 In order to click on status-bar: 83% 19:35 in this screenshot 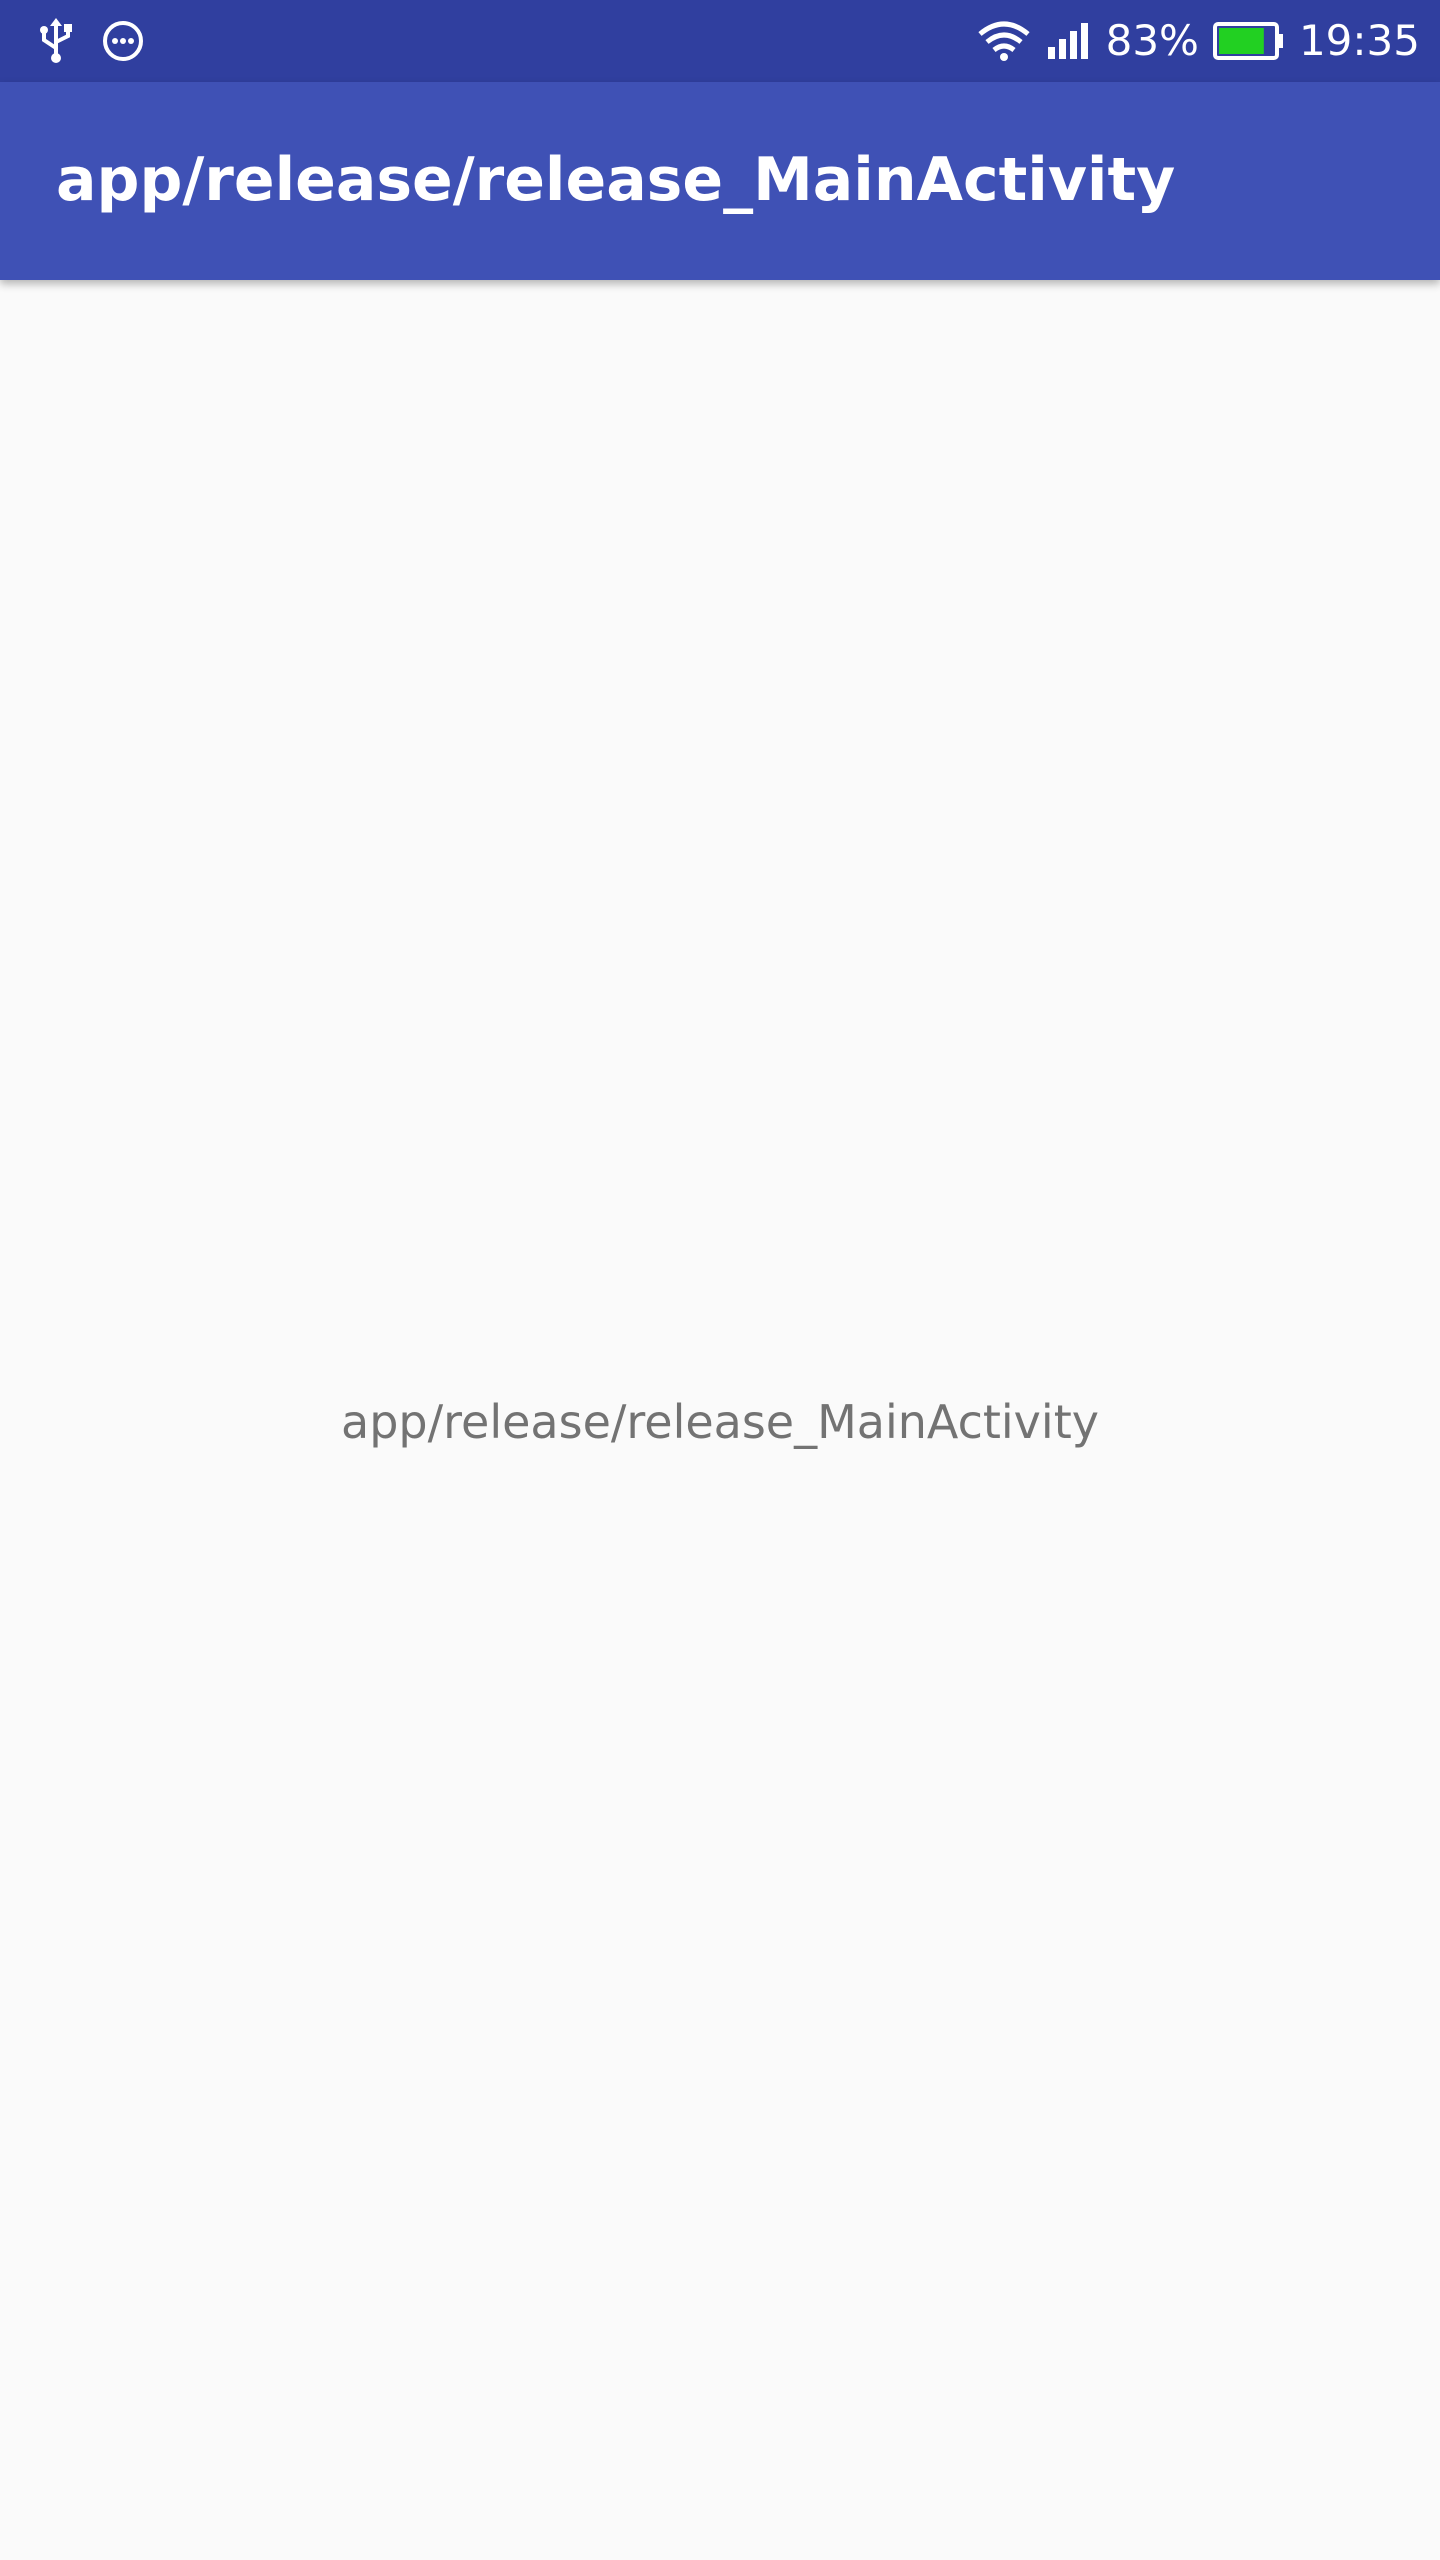, I will do `click(720, 41)`.